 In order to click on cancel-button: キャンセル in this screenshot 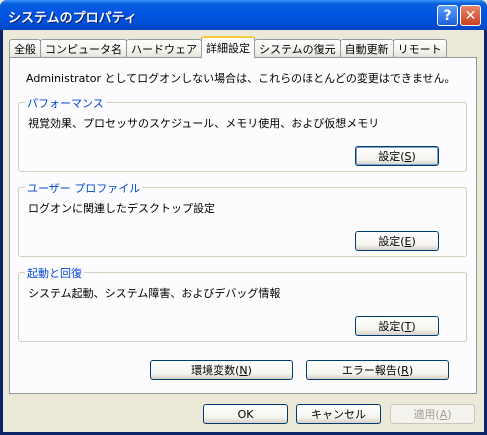, I will do `click(338, 414)`.